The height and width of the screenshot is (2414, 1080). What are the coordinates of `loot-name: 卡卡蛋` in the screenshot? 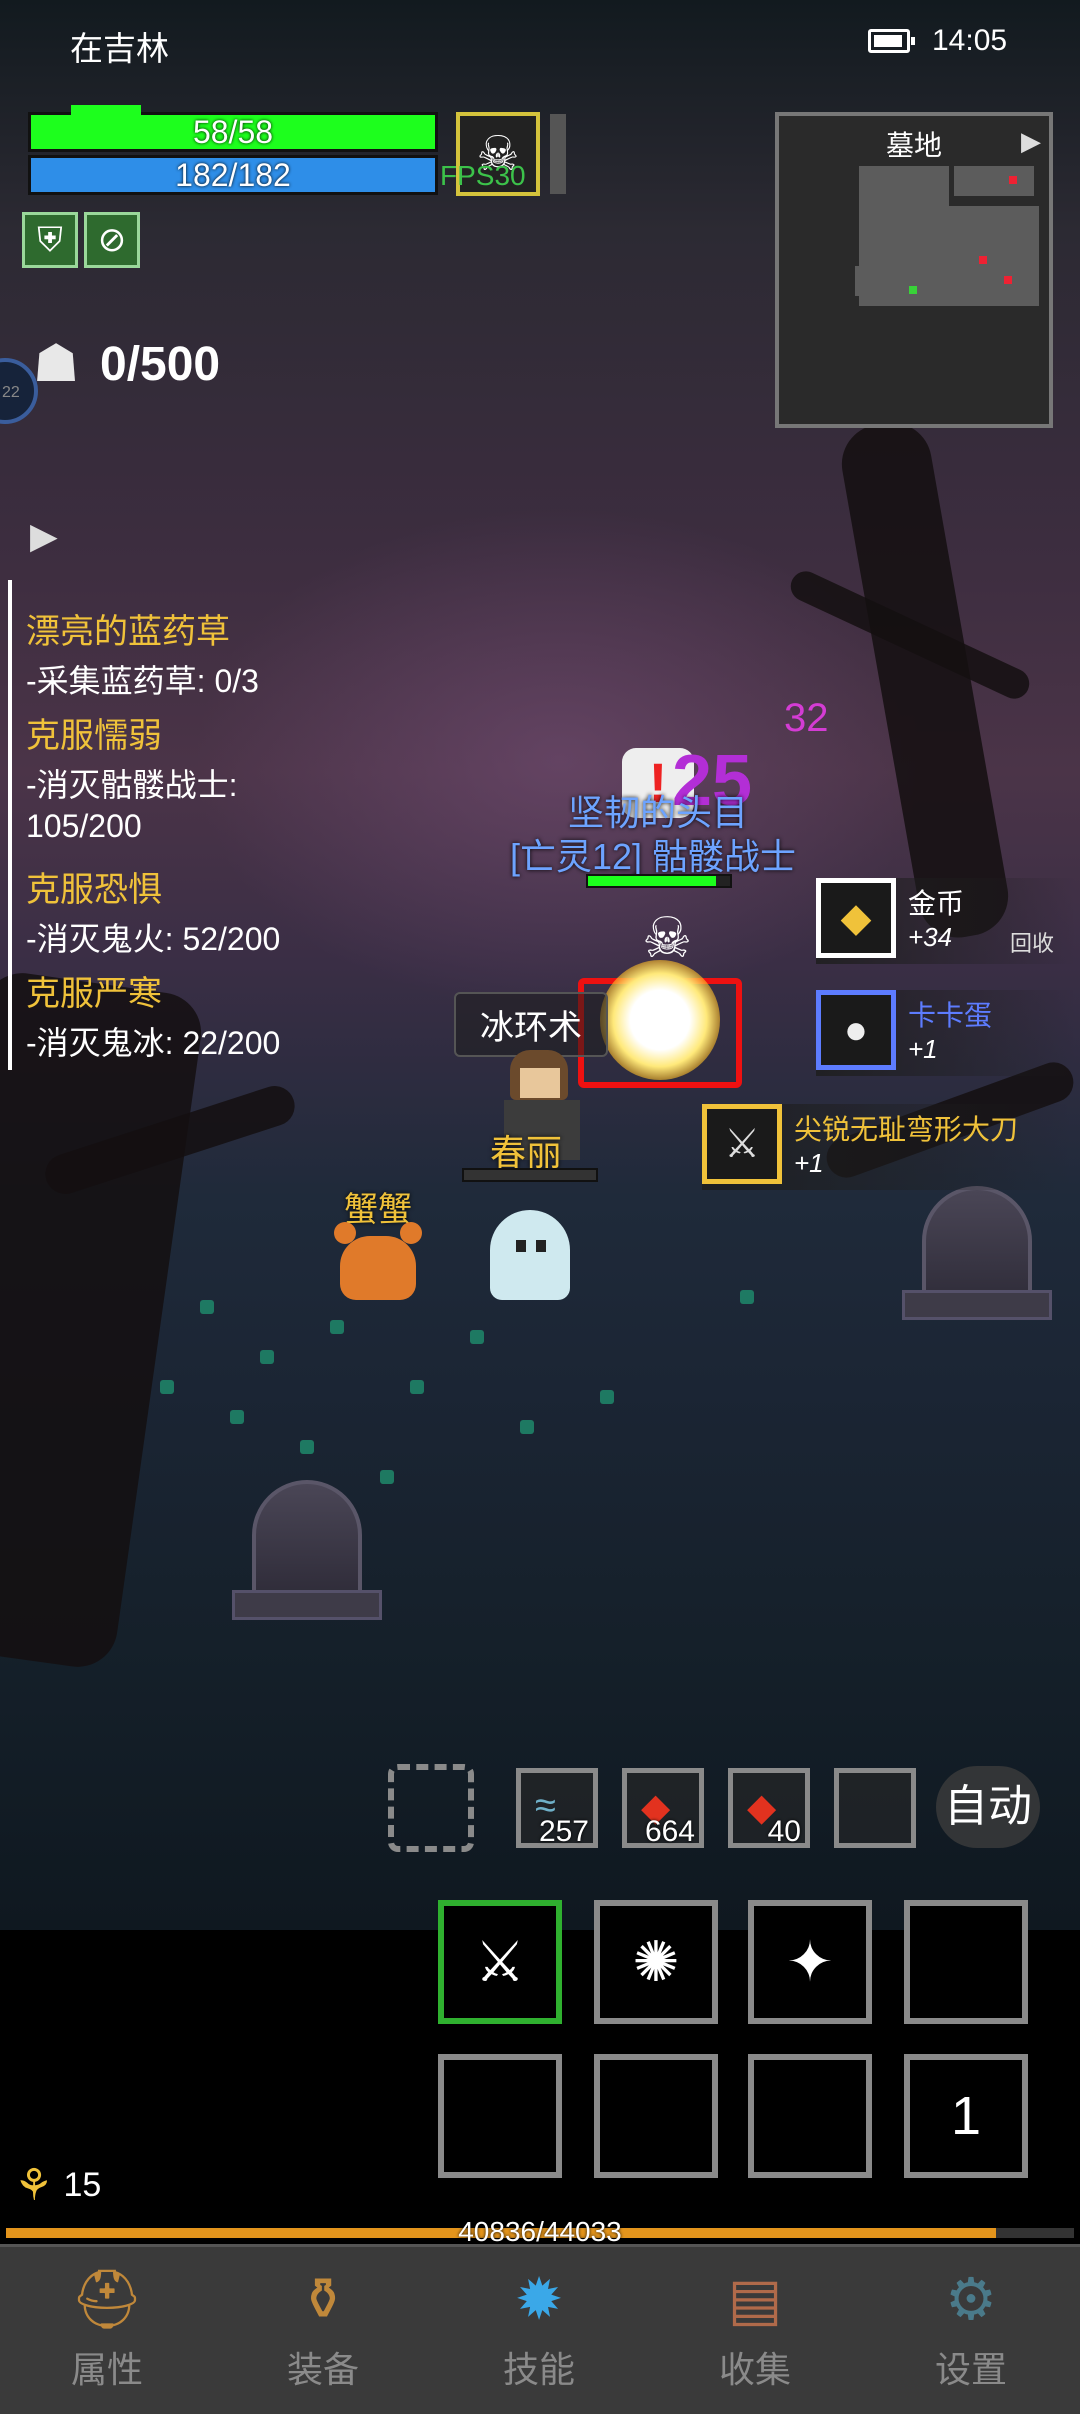 It's located at (950, 1015).